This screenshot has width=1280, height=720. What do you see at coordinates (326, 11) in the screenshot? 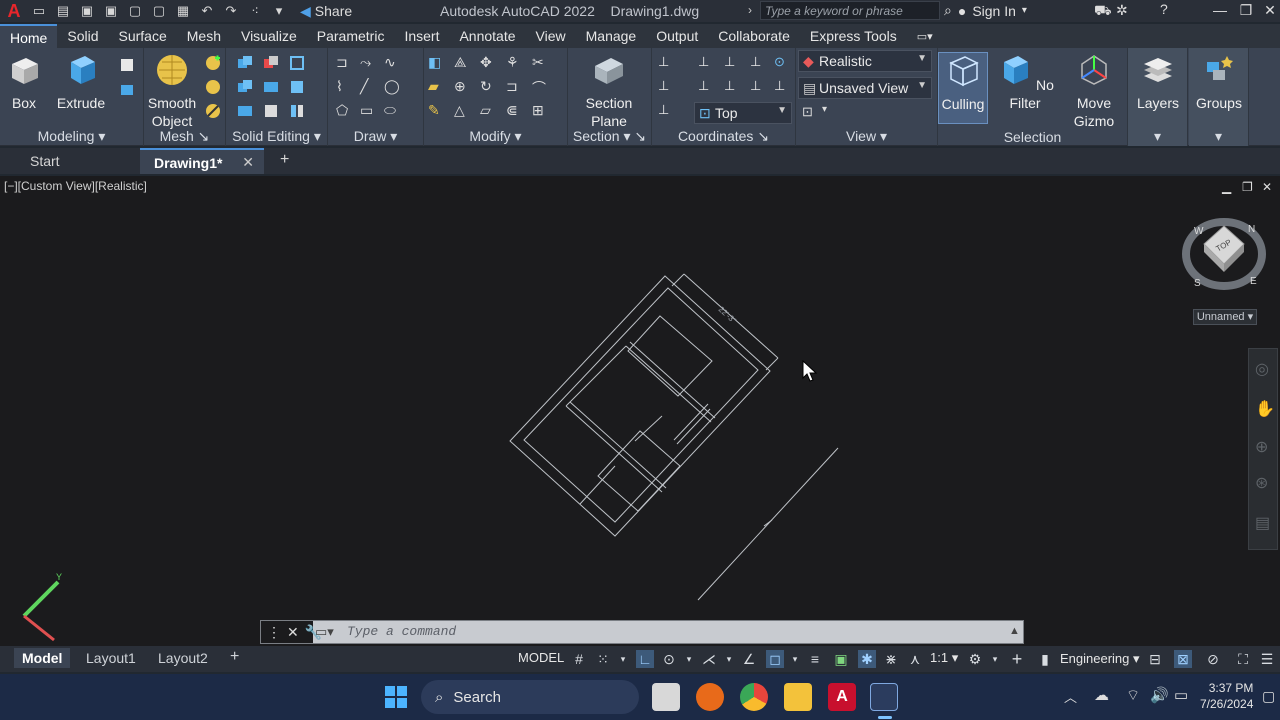
I see `share-button: ◀ Share` at bounding box center [326, 11].